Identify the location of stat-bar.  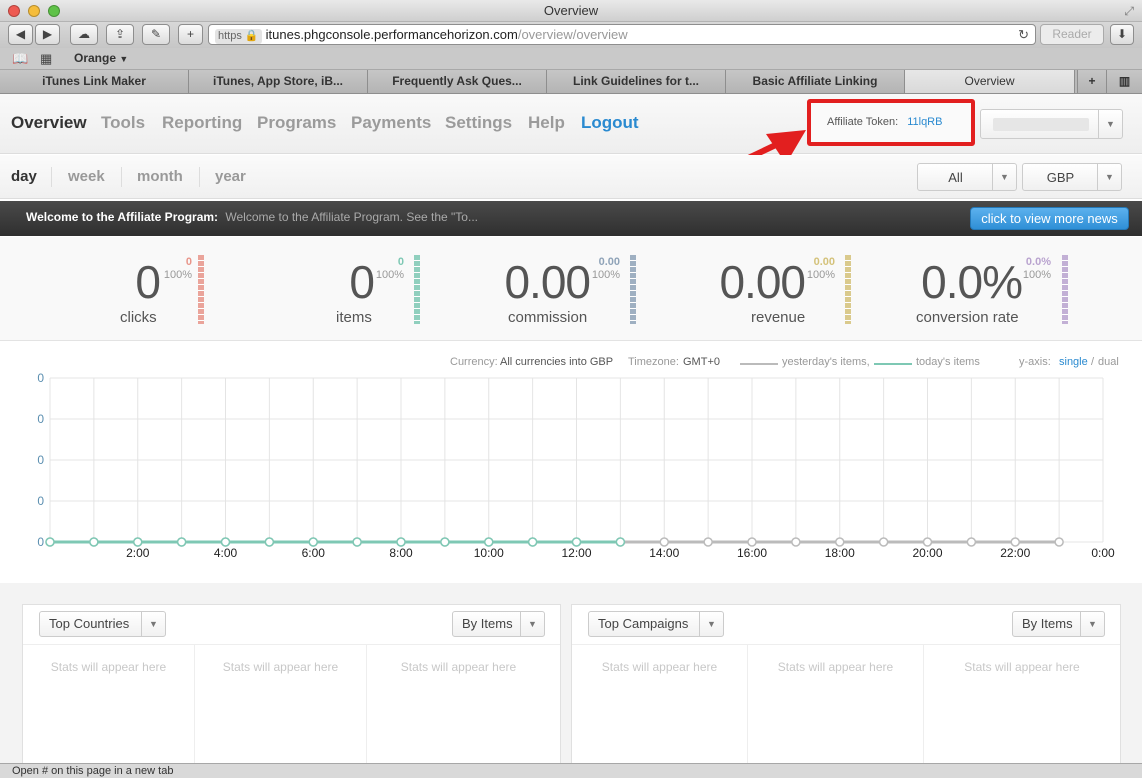
(633, 289).